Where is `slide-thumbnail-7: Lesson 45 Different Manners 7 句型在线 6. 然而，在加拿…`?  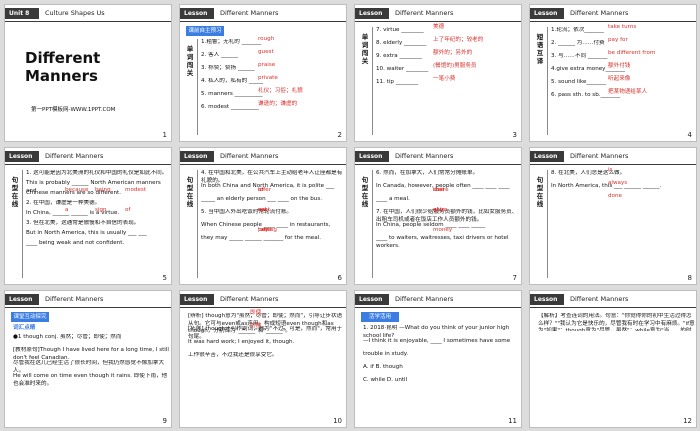
slide-thumbnail-7: Lesson 45 Different Manners 7 句型在线 6. 然而，在加拿… is located at coordinates (438, 216).